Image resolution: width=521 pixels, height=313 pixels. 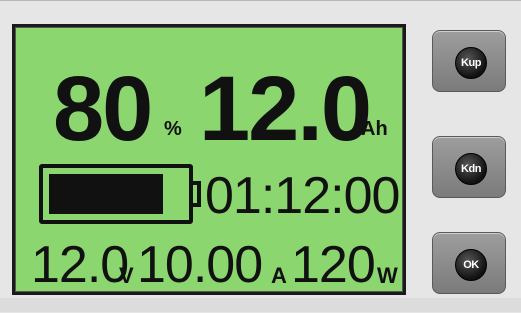 I want to click on ok-button-label: OK, so click(x=471, y=265).